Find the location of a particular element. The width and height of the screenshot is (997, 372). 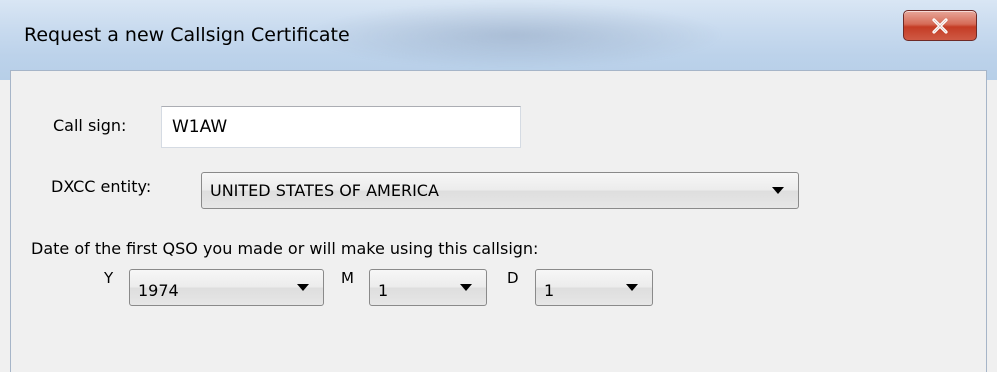

window-title: Request a new Callsign Certificate is located at coordinates (187, 35).